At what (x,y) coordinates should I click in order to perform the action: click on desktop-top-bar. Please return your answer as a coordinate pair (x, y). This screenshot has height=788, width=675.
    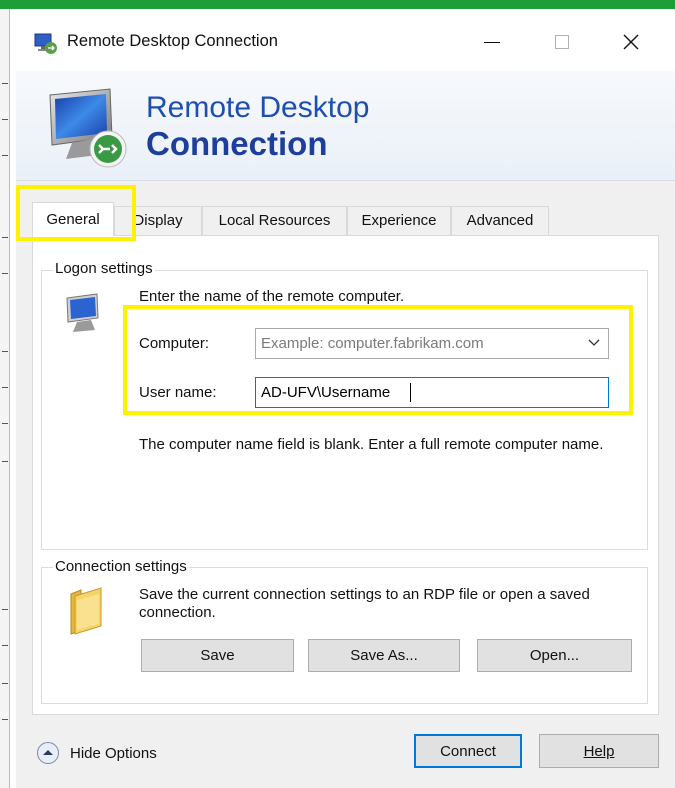
    Looking at the image, I should click on (337, 4).